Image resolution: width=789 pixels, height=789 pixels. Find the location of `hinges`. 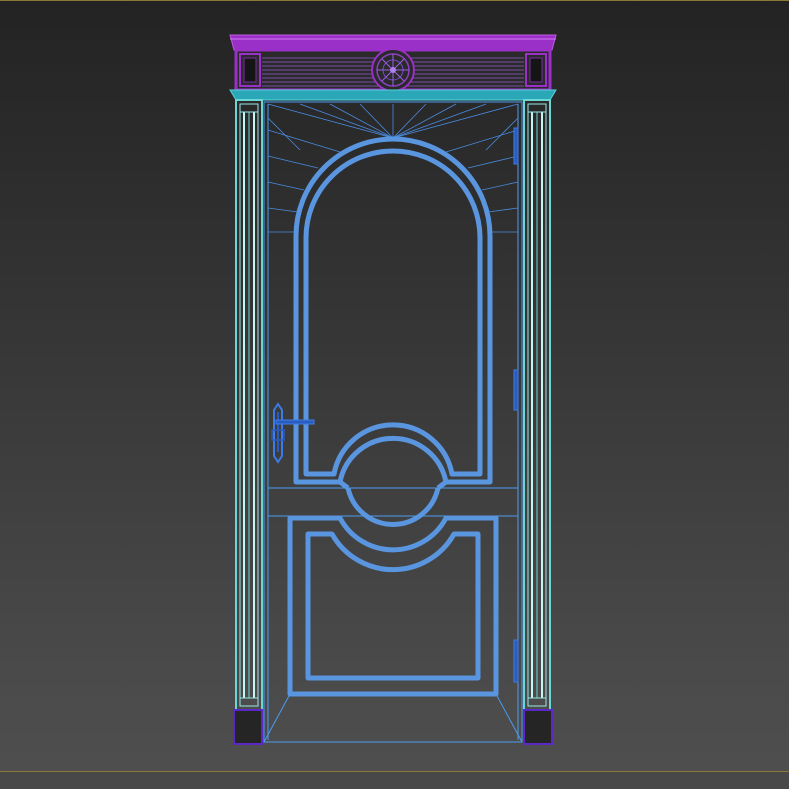

hinges is located at coordinates (516, 405).